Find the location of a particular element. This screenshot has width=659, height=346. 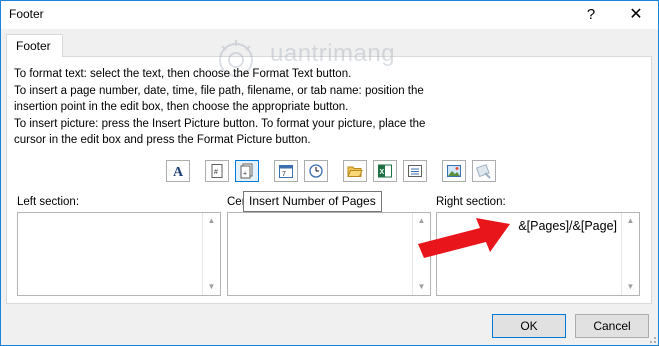

insert-page-number-icon: # is located at coordinates (217, 171).